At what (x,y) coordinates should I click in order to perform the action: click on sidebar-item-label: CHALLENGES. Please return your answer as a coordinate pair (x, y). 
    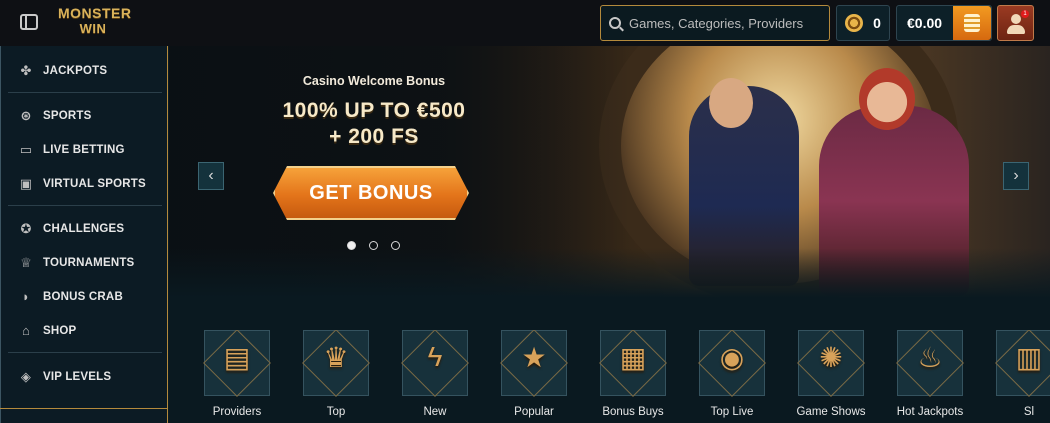
    Looking at the image, I should click on (84, 229).